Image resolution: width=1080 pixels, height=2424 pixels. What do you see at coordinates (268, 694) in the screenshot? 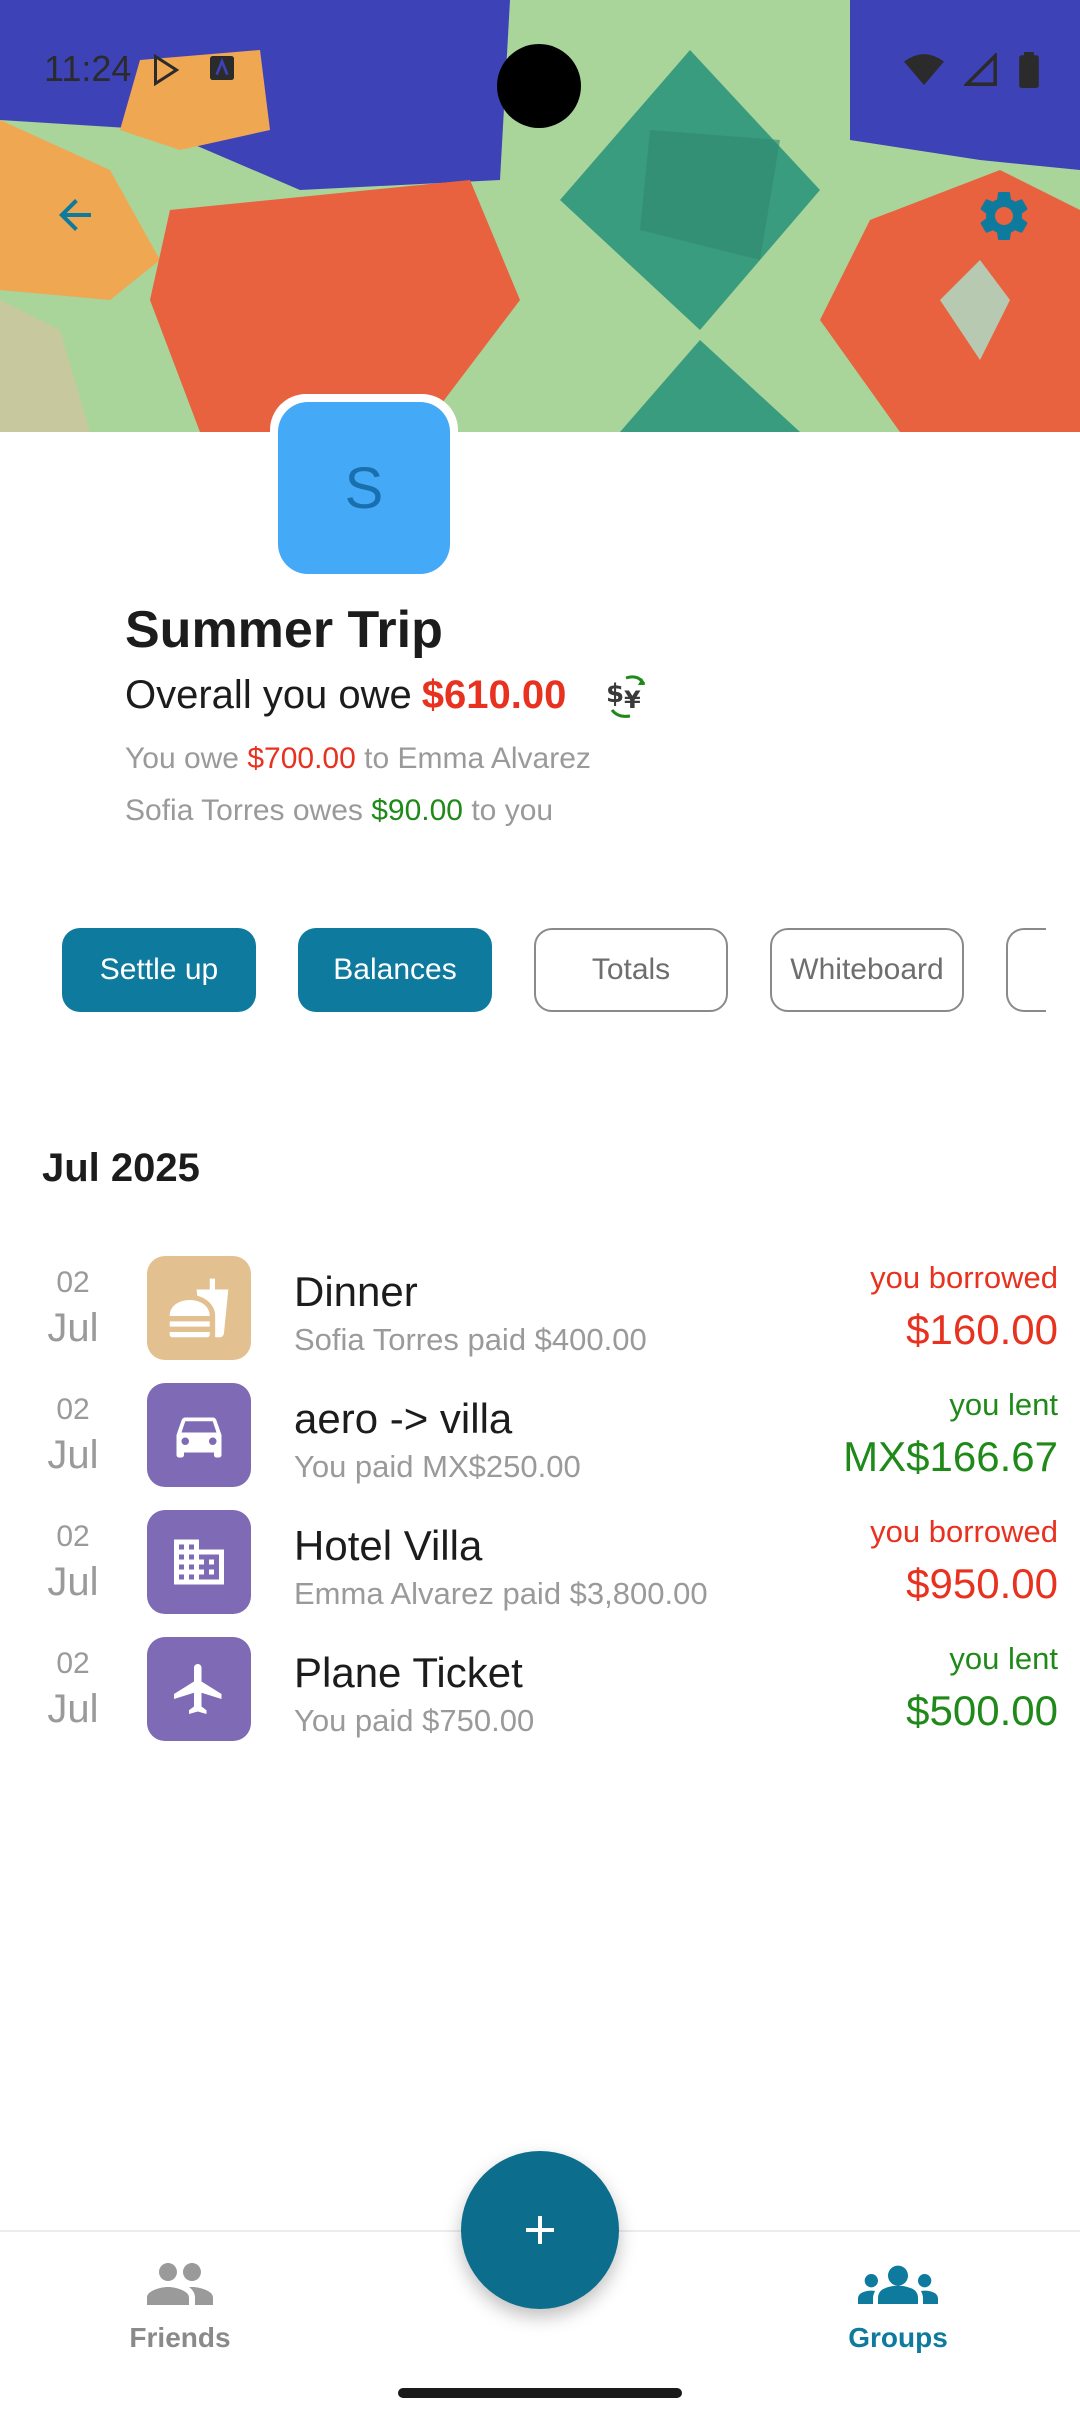
I see `overall-balance-label: Overall you owe` at bounding box center [268, 694].